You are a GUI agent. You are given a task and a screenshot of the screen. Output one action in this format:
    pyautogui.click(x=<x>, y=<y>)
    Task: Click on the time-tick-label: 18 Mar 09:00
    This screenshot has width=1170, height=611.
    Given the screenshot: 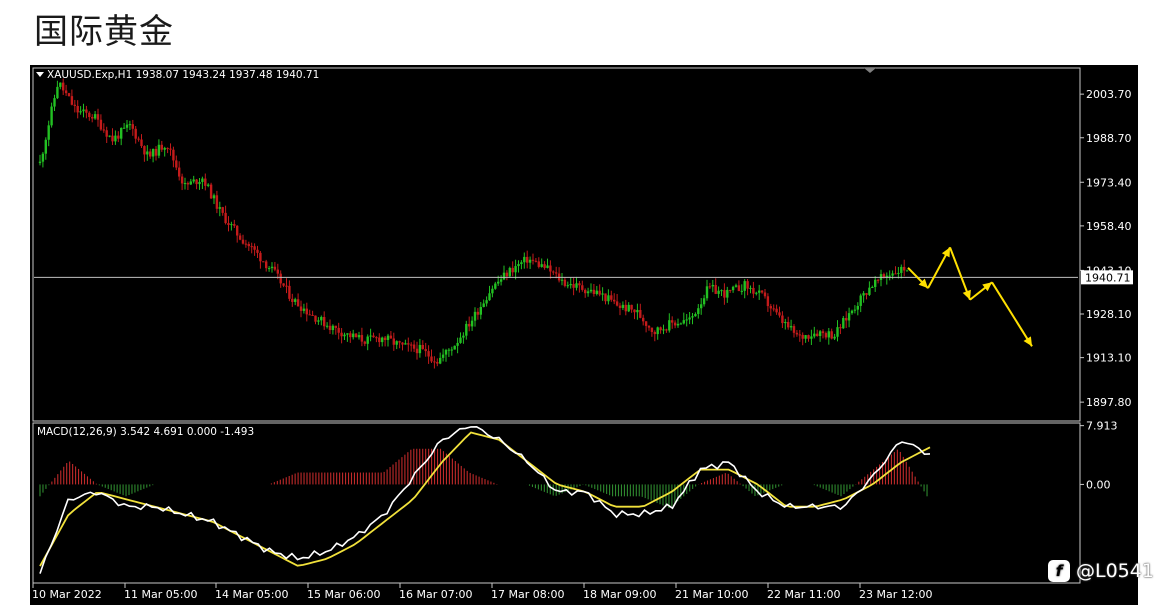 What is the action you would take?
    pyautogui.click(x=619, y=594)
    